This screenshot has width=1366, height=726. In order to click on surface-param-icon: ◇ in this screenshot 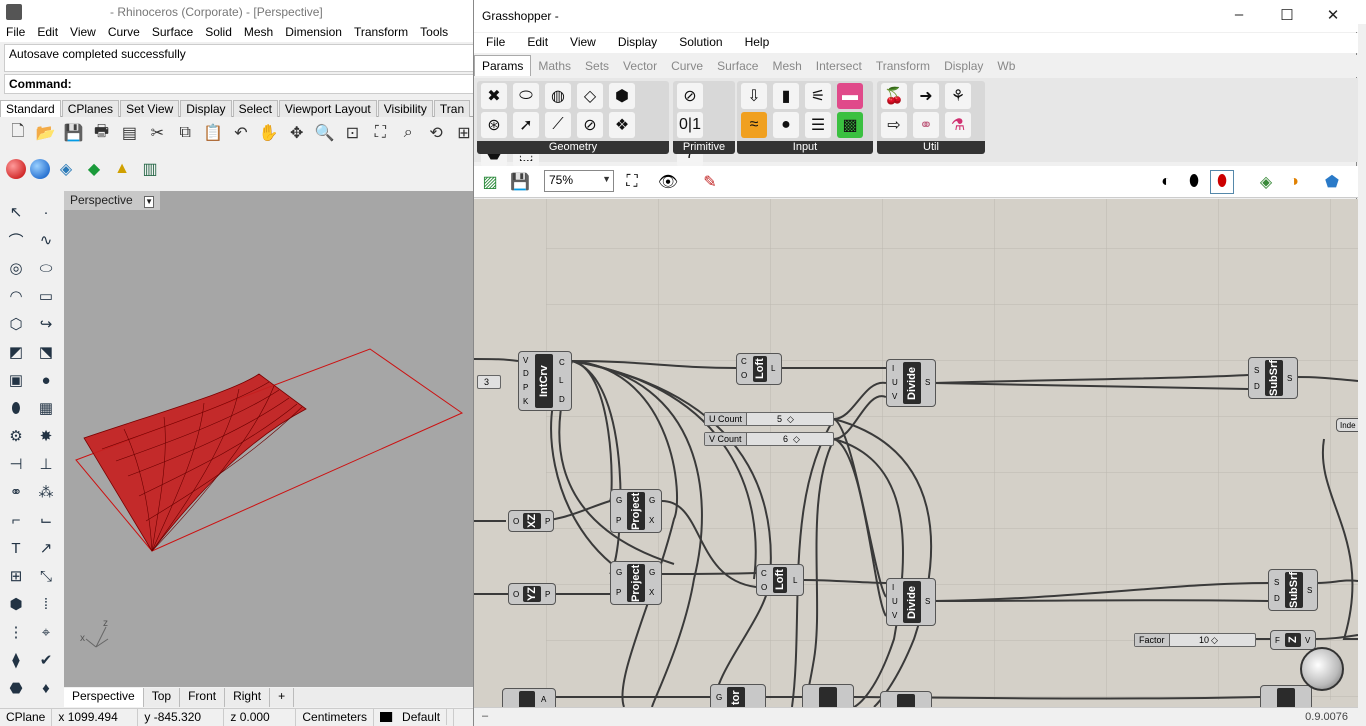, I will do `click(590, 96)`.